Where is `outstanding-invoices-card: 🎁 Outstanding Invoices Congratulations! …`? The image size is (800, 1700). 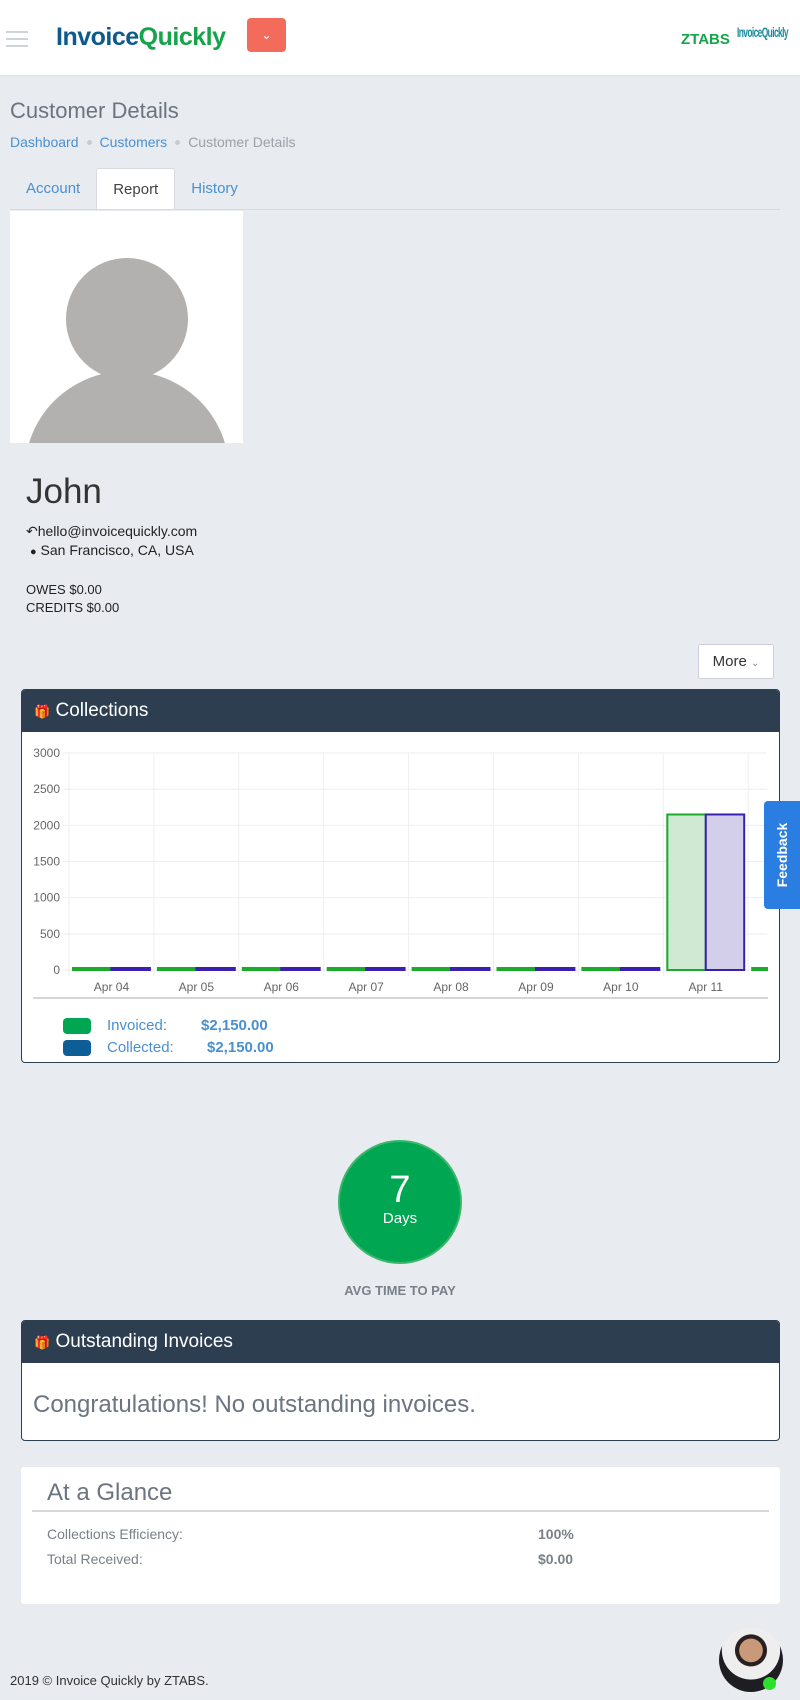 outstanding-invoices-card: 🎁 Outstanding Invoices Congratulations! … is located at coordinates (400, 1380).